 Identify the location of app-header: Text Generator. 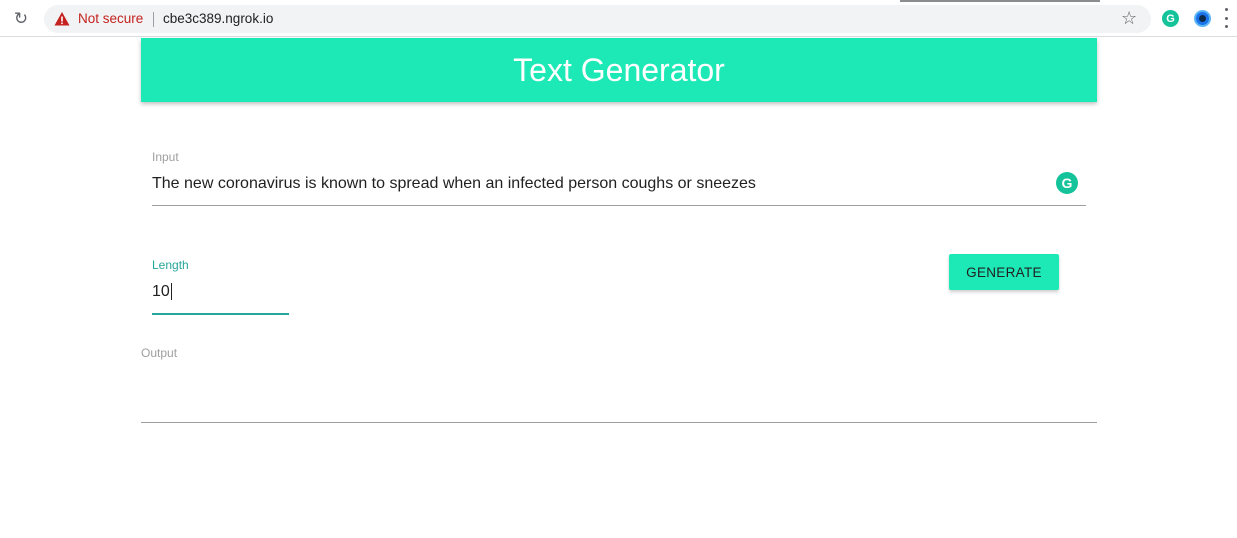
(619, 70).